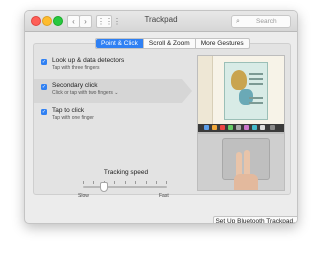  Describe the element at coordinates (168, 43) in the screenshot. I see `tab-scroll-and-zoom: Scroll & Zoom` at that location.